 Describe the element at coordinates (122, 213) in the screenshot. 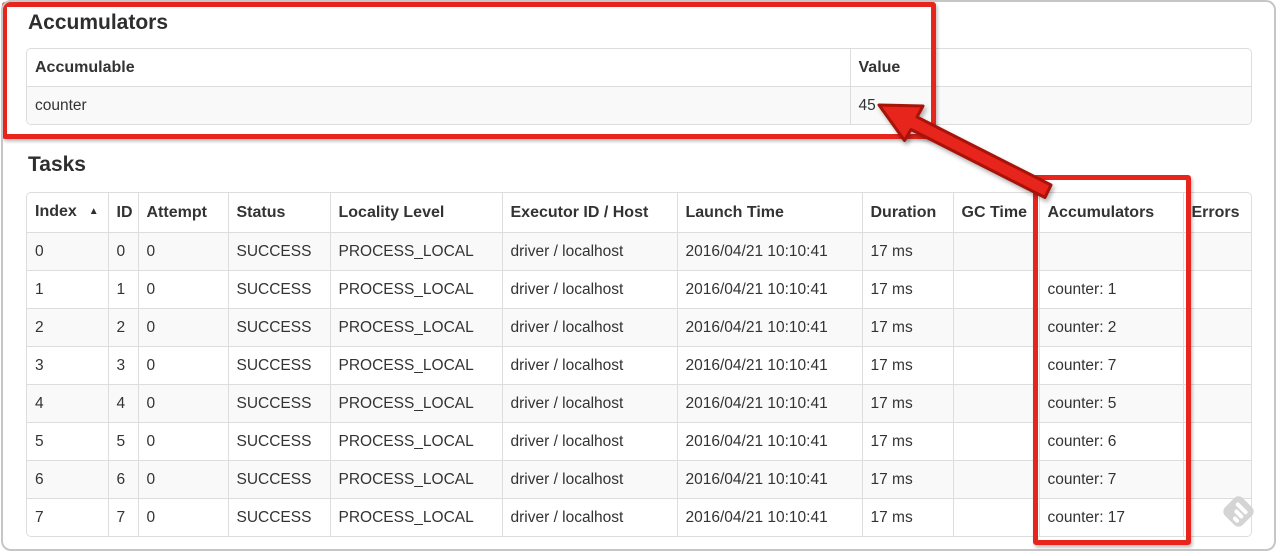

I see `column-header-id: ID` at that location.